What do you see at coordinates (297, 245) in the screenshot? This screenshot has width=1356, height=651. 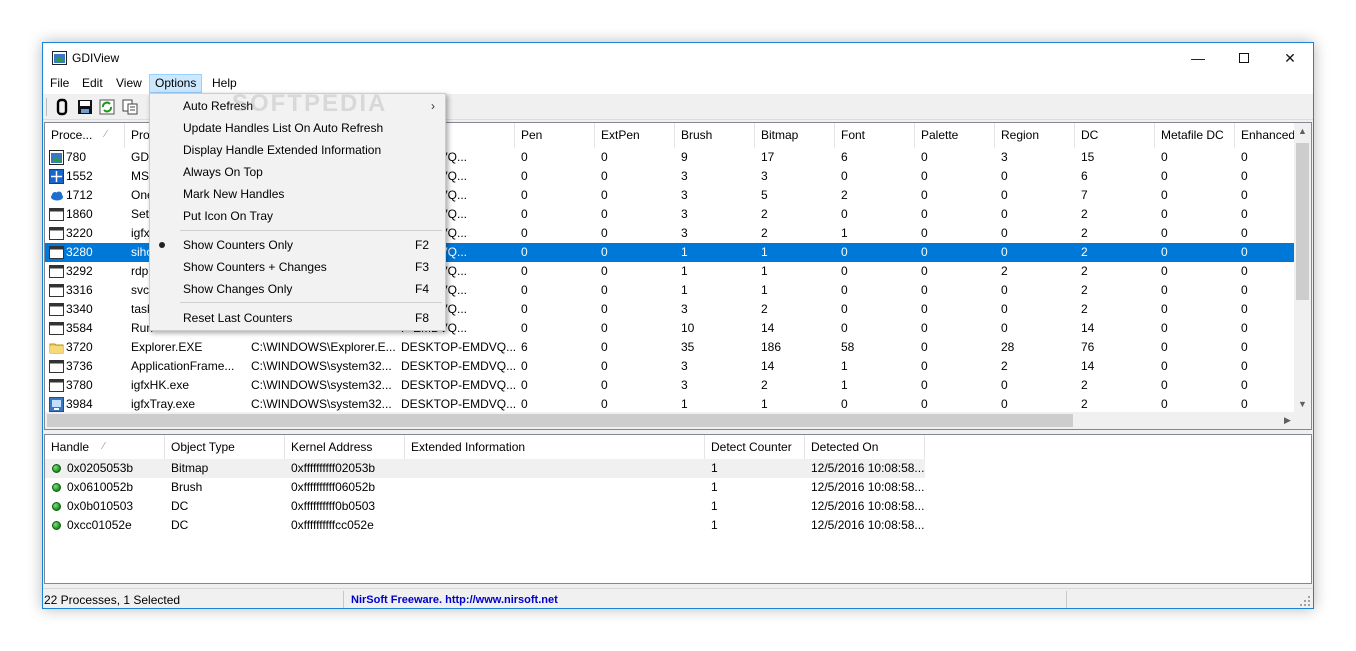 I see `menu-item-show-counters-only: Show Counters Only F2` at bounding box center [297, 245].